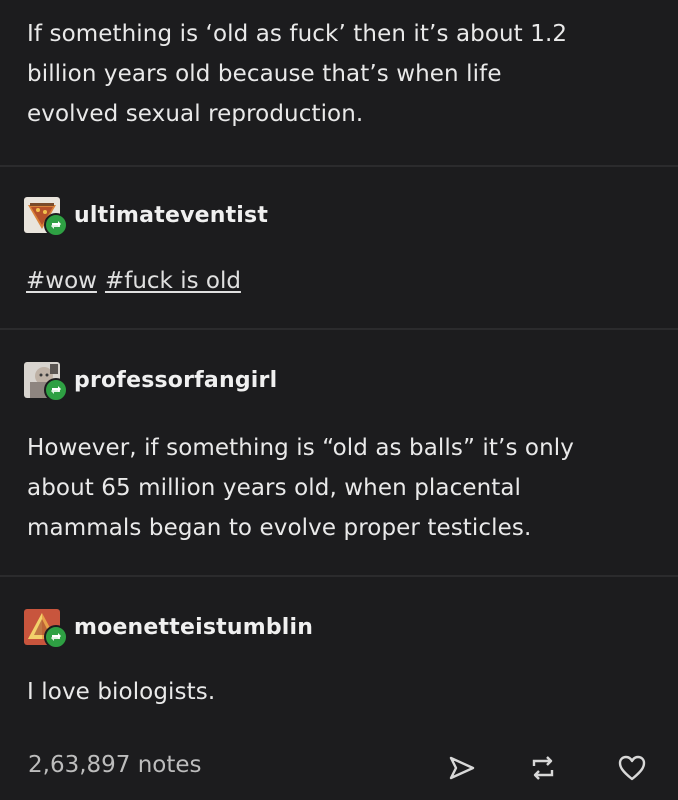 The height and width of the screenshot is (800, 678). What do you see at coordinates (61, 281) in the screenshot?
I see `tag-link: #wow` at bounding box center [61, 281].